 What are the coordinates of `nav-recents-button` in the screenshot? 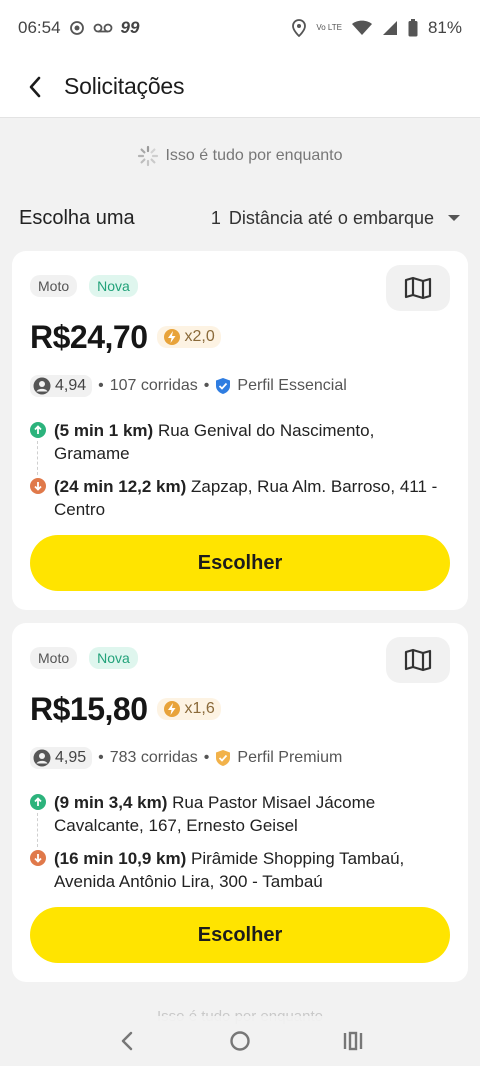 It's located at (353, 1041).